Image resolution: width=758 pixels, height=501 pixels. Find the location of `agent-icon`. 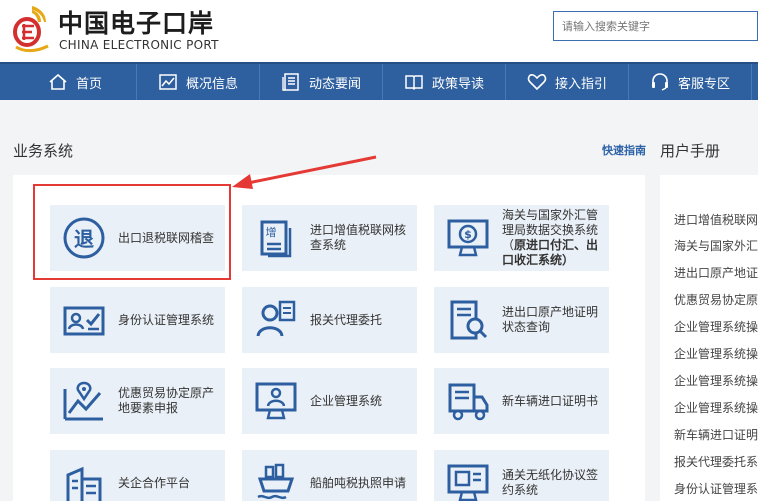

agent-icon is located at coordinates (276, 318).